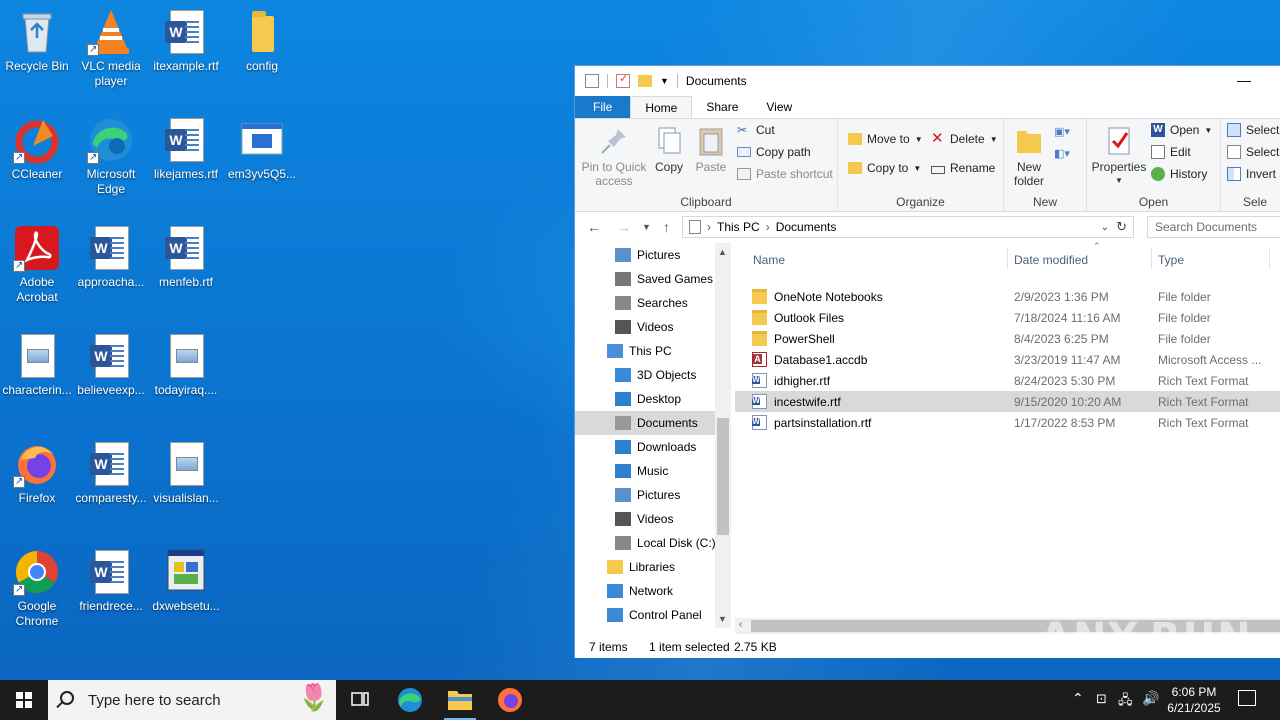 The width and height of the screenshot is (1280, 720). I want to click on address-bar: › This PC › Documents ⌄ ↻, so click(908, 227).